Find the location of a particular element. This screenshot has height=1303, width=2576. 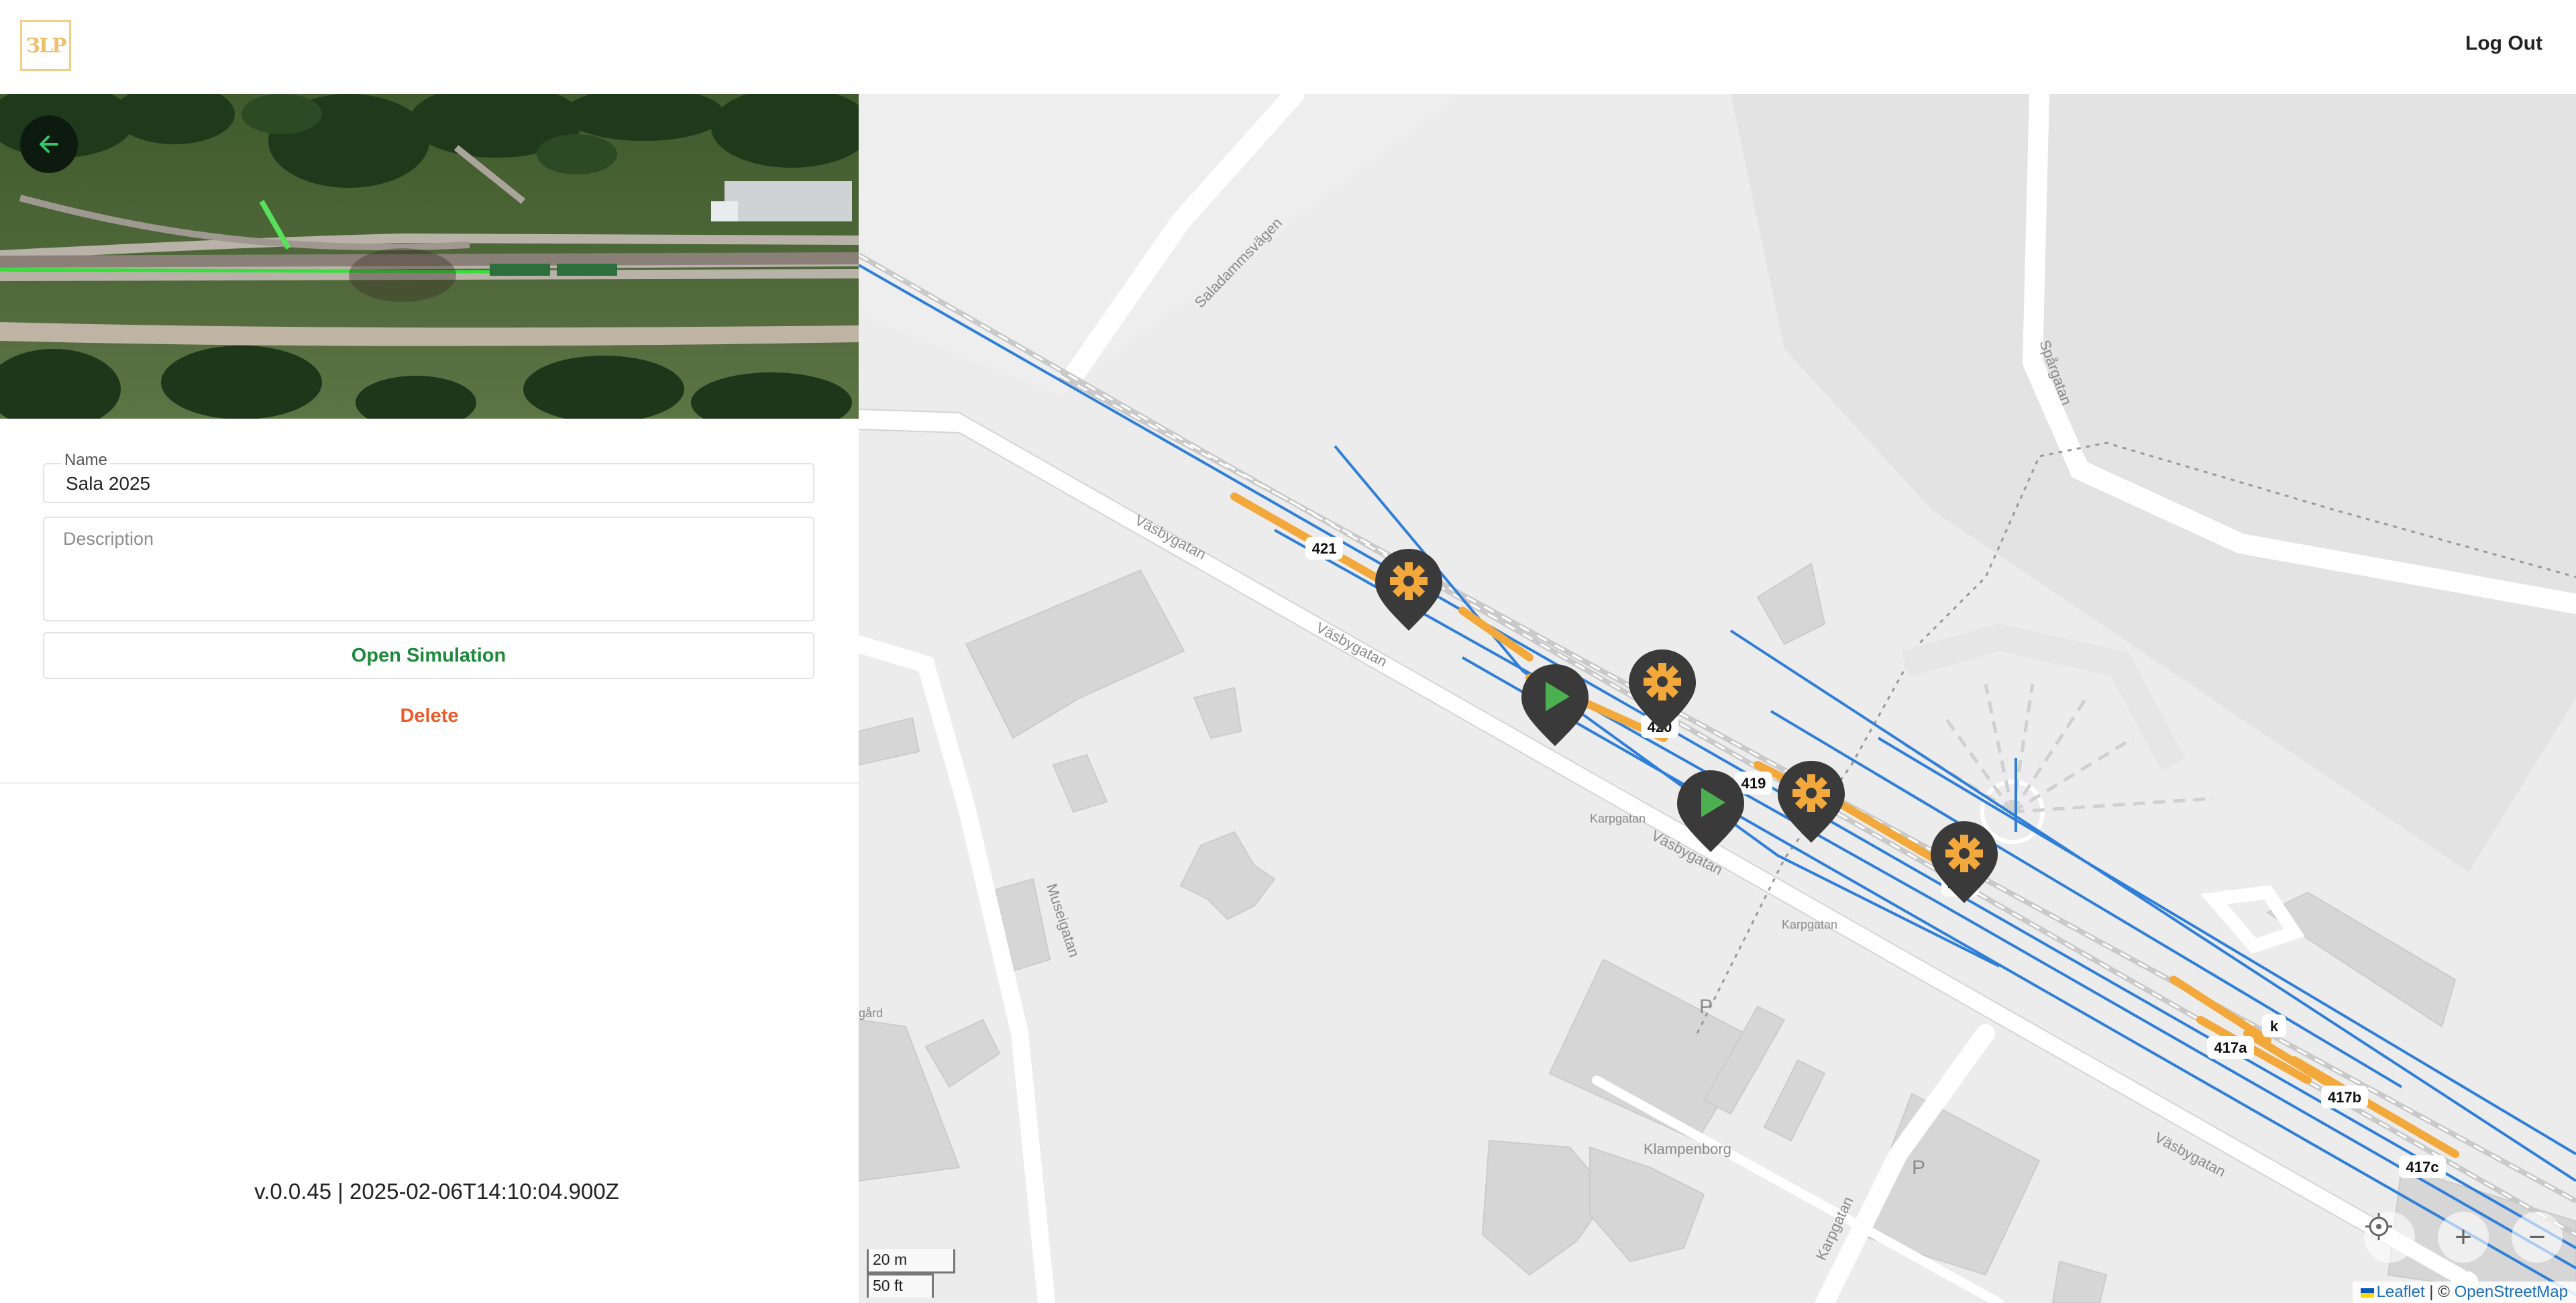

name-field: Name is located at coordinates (428, 477).